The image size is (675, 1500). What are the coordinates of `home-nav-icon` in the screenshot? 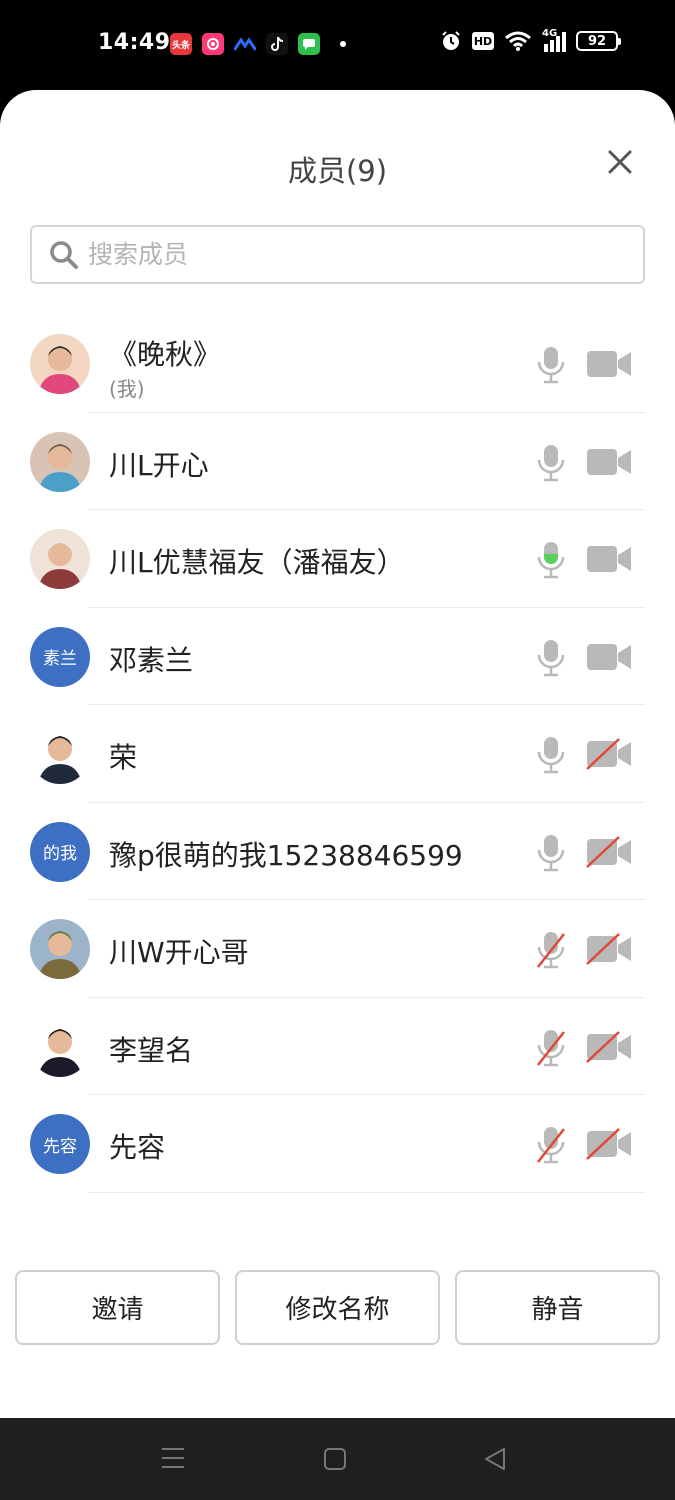 It's located at (335, 1459).